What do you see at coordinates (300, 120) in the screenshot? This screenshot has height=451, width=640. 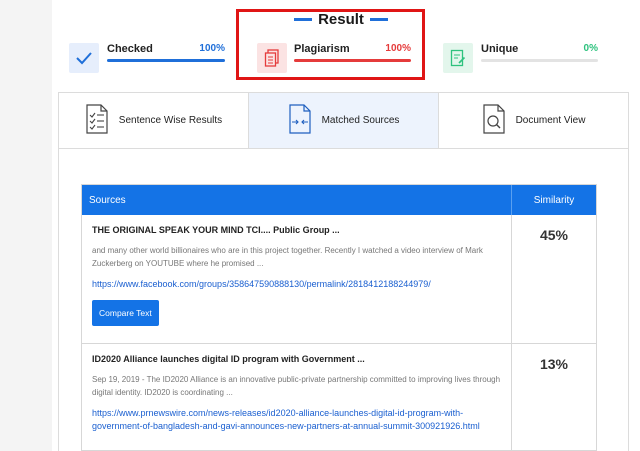 I see `arrows-document-icon` at bounding box center [300, 120].